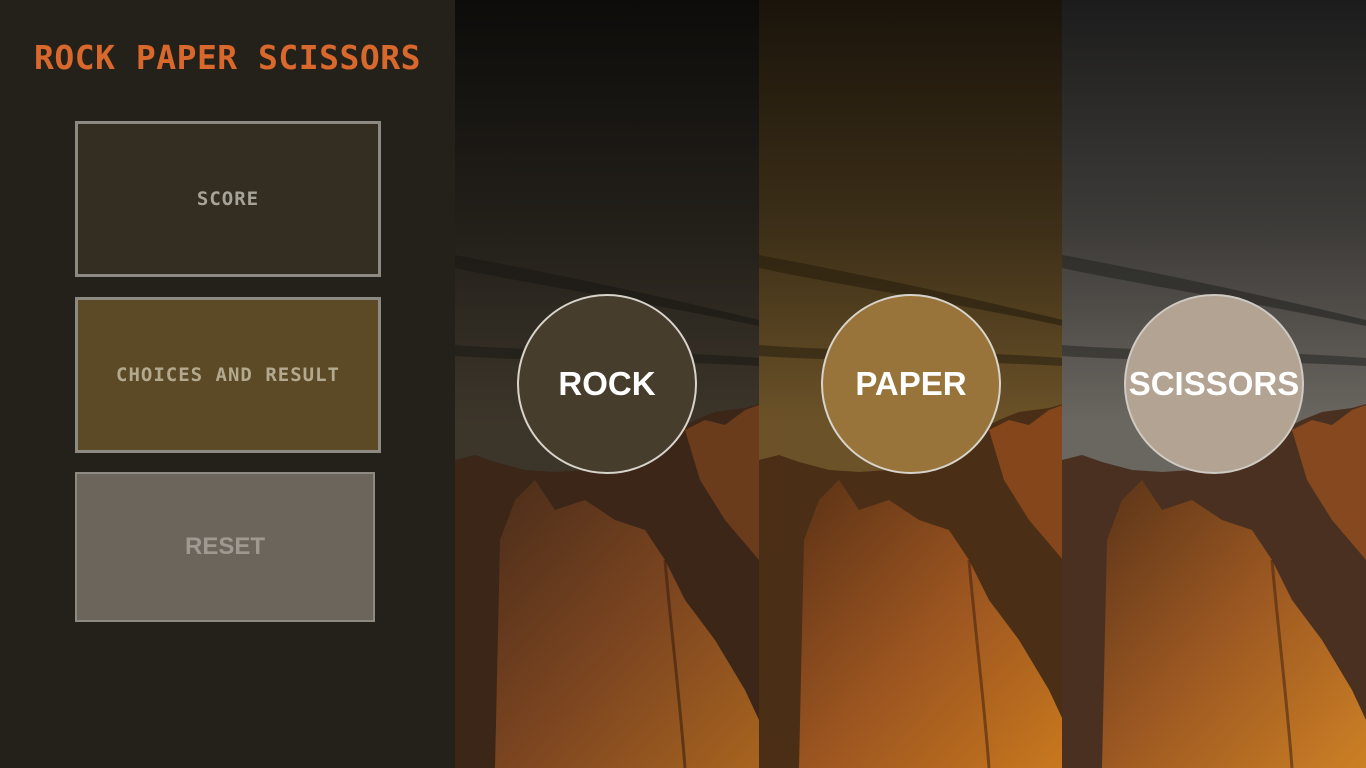  I want to click on paper-label: PAPER, so click(911, 383).